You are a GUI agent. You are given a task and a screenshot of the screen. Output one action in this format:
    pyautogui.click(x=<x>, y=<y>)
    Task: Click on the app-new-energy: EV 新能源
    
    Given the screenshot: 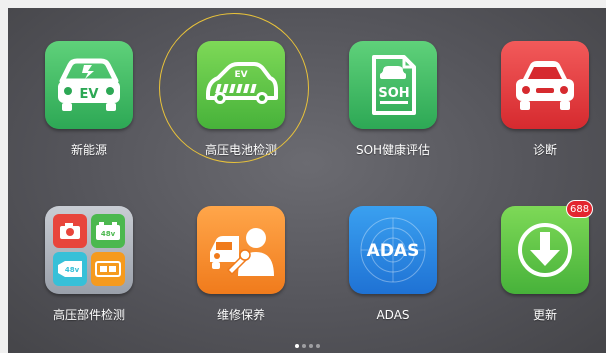 What is the action you would take?
    pyautogui.click(x=89, y=106)
    